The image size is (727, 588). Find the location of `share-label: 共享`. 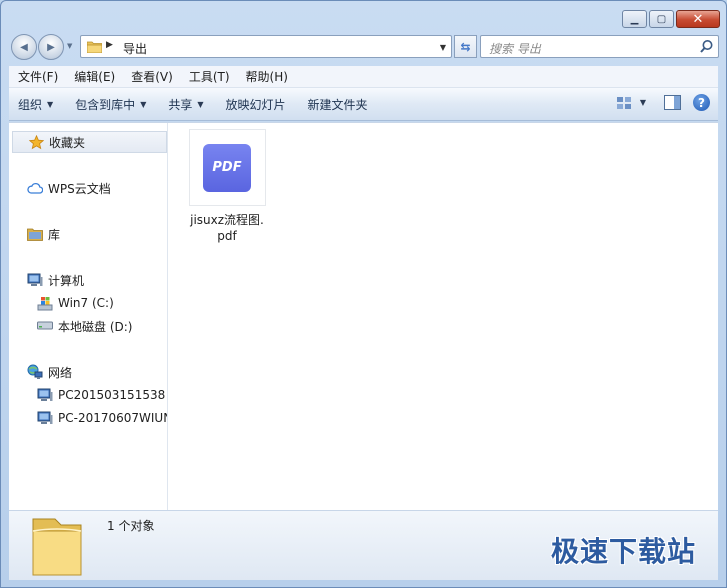

share-label: 共享 is located at coordinates (180, 104).